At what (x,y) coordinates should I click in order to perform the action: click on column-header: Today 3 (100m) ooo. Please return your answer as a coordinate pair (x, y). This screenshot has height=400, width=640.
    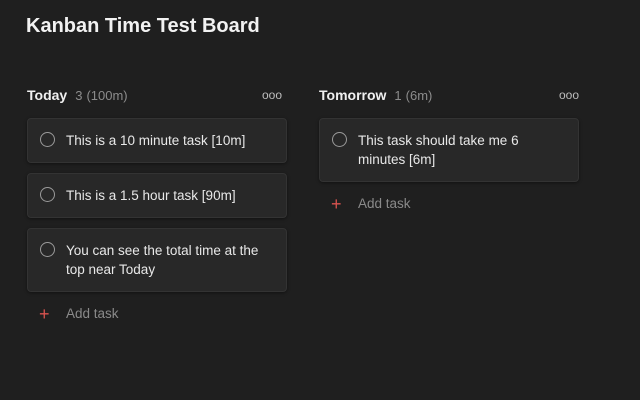
    Looking at the image, I should click on (157, 95).